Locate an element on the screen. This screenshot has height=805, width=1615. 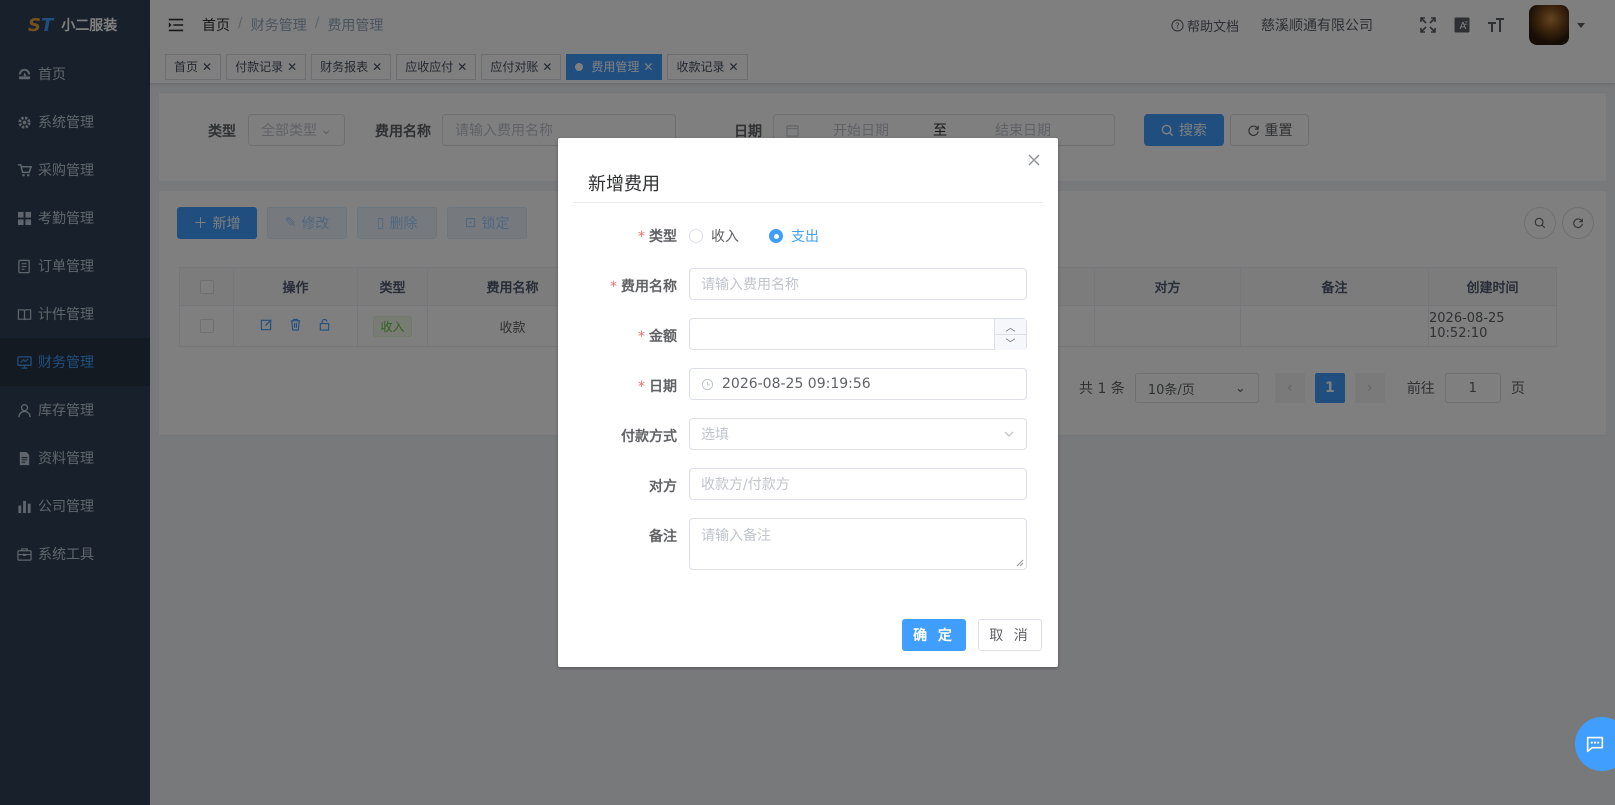
clock-icon is located at coordinates (707, 384).